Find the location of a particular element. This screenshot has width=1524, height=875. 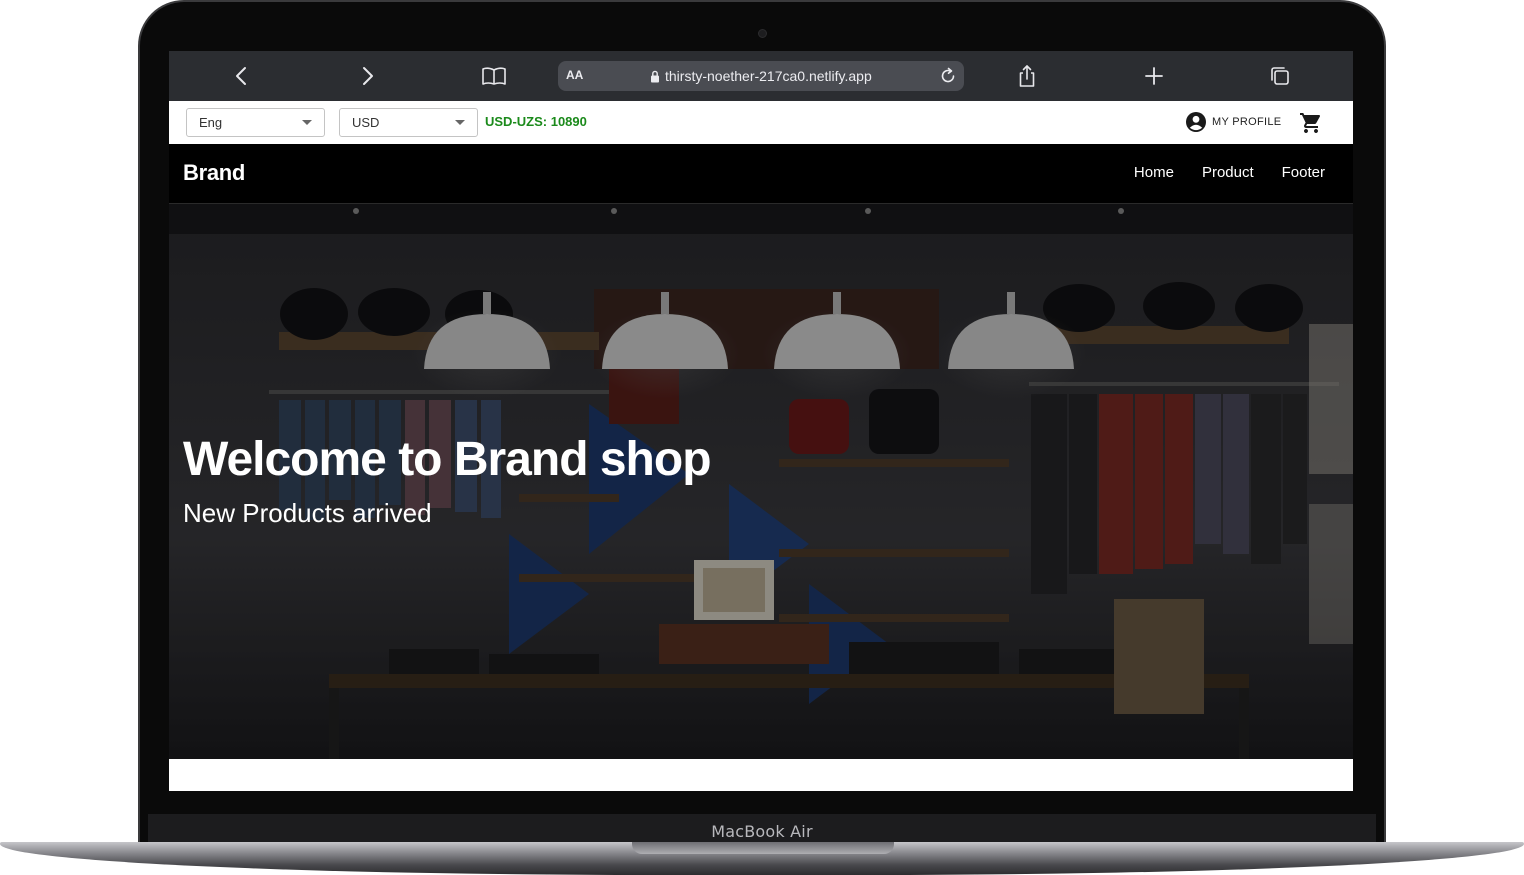

reload-button is located at coordinates (948, 76).